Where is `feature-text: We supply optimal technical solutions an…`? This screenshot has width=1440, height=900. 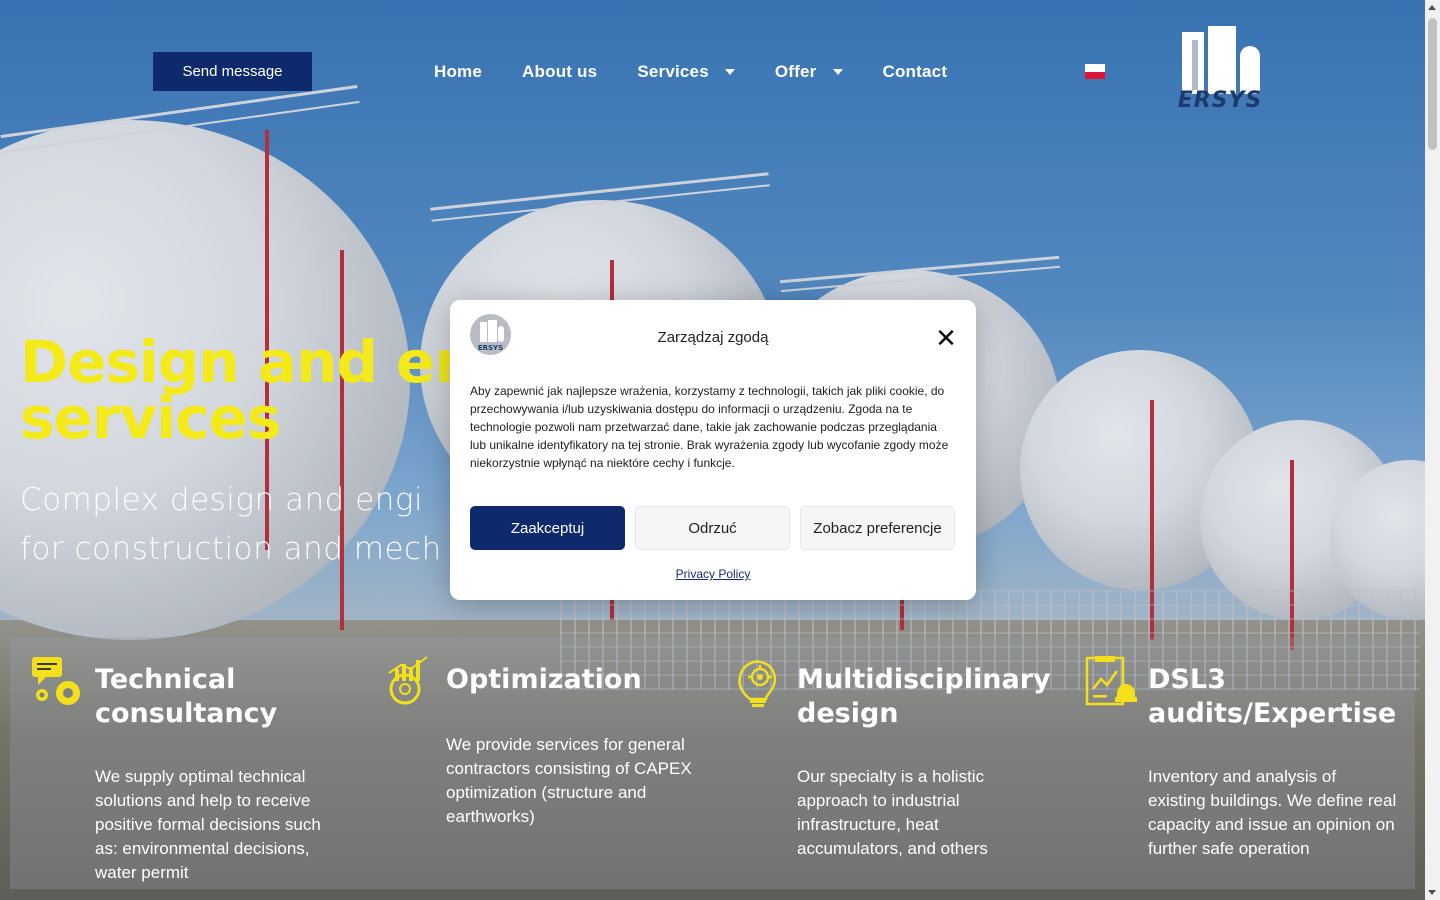
feature-text: We supply optimal technical solutions an… is located at coordinates (208, 824).